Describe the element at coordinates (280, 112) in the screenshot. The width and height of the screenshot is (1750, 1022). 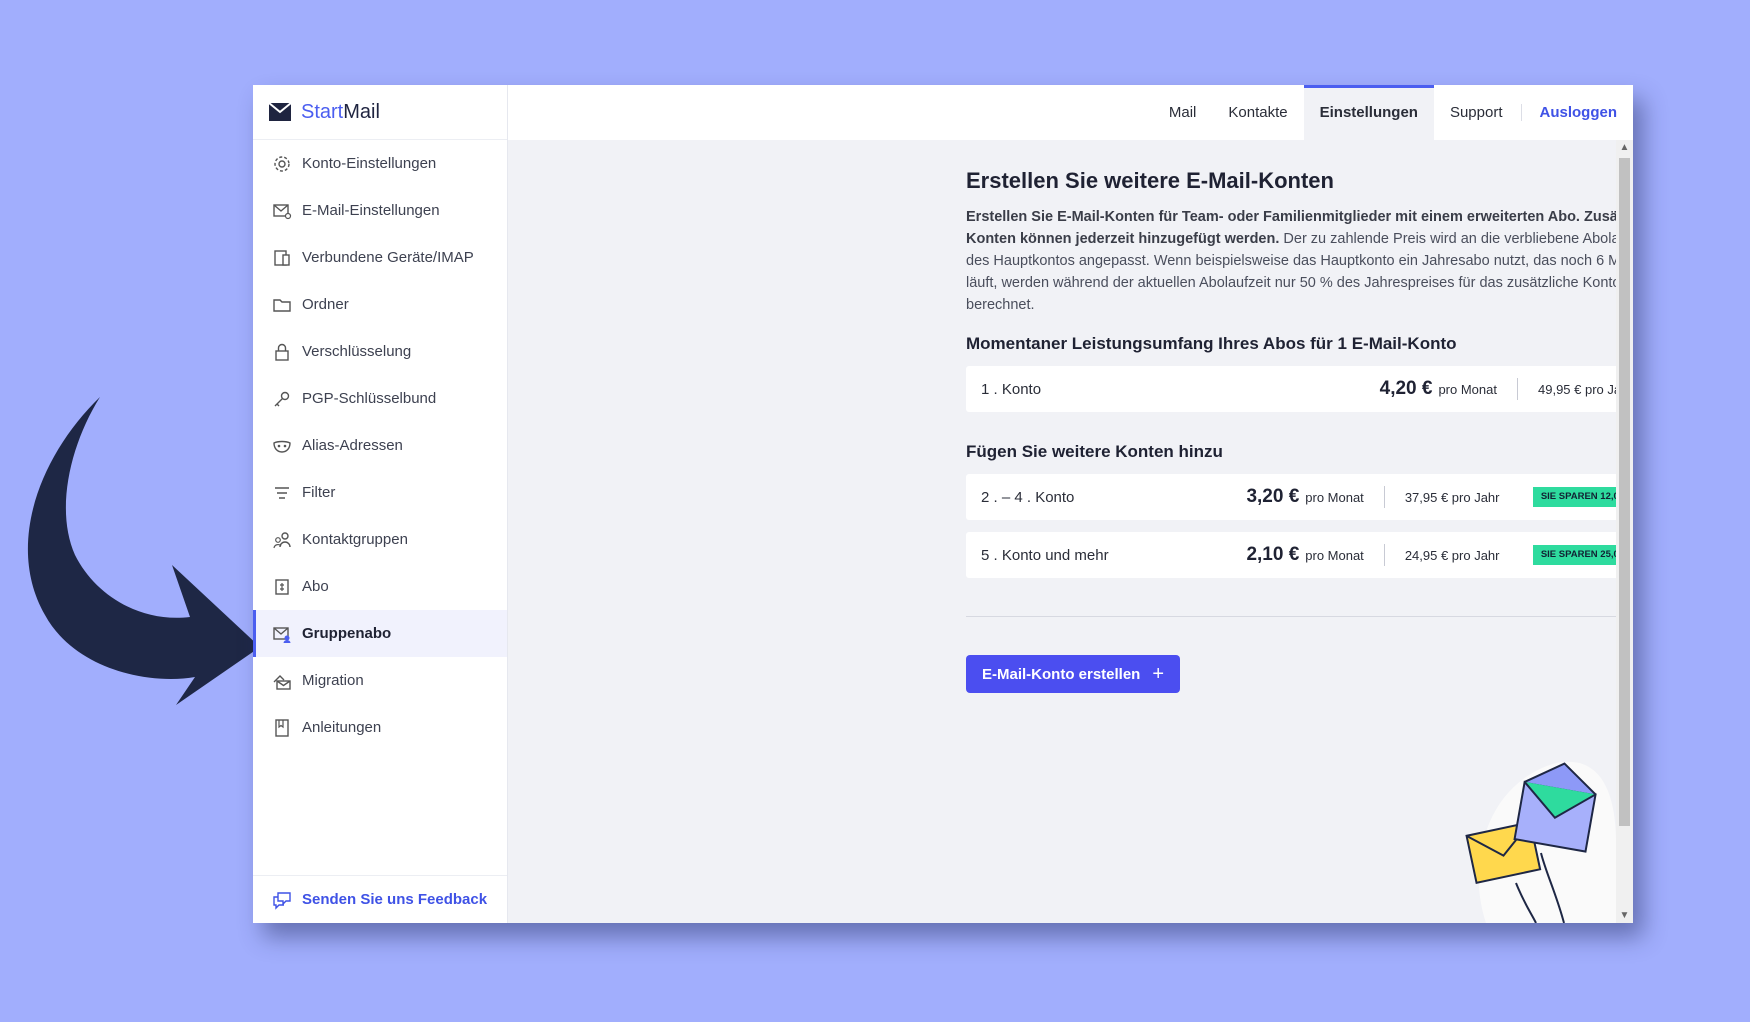
I see `envelope-logo-icon` at that location.